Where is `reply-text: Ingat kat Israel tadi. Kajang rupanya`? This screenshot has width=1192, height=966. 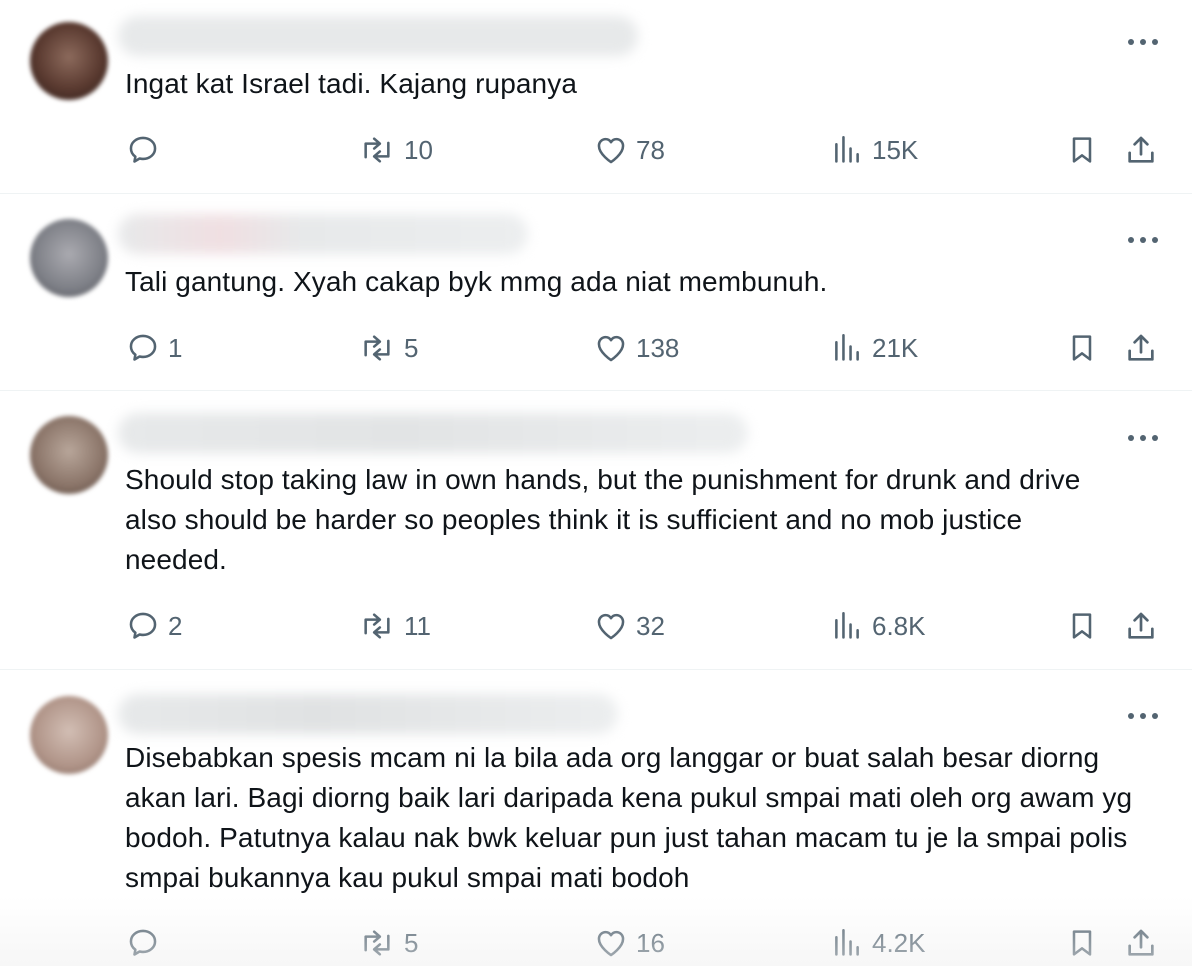 reply-text: Ingat kat Israel tadi. Kajang rupanya is located at coordinates (351, 83).